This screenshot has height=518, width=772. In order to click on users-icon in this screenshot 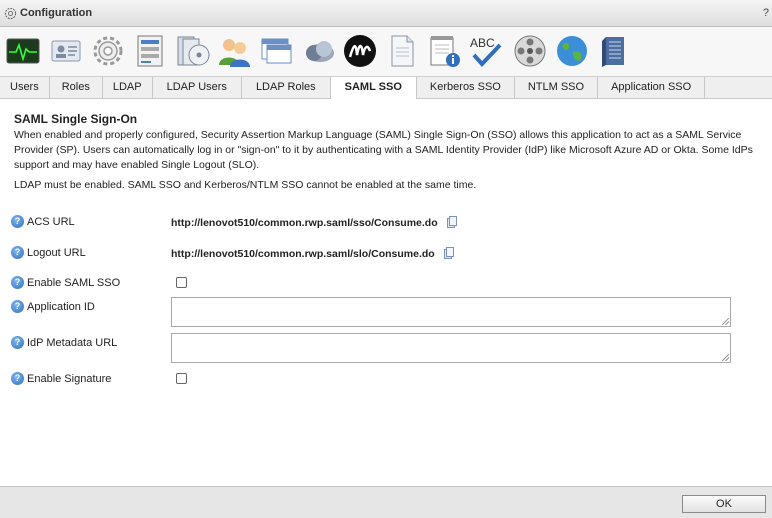, I will do `click(234, 51)`.